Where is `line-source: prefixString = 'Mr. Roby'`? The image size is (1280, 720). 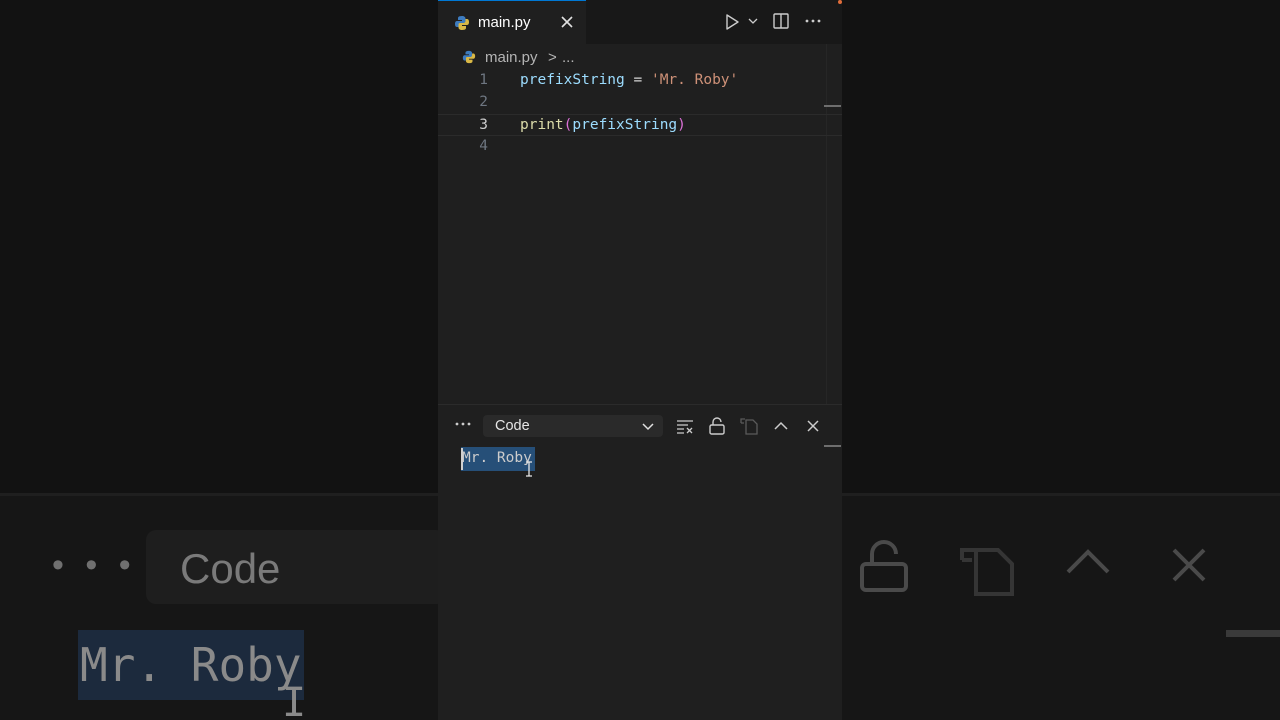 line-source: prefixString = 'Mr. Roby' is located at coordinates (629, 80).